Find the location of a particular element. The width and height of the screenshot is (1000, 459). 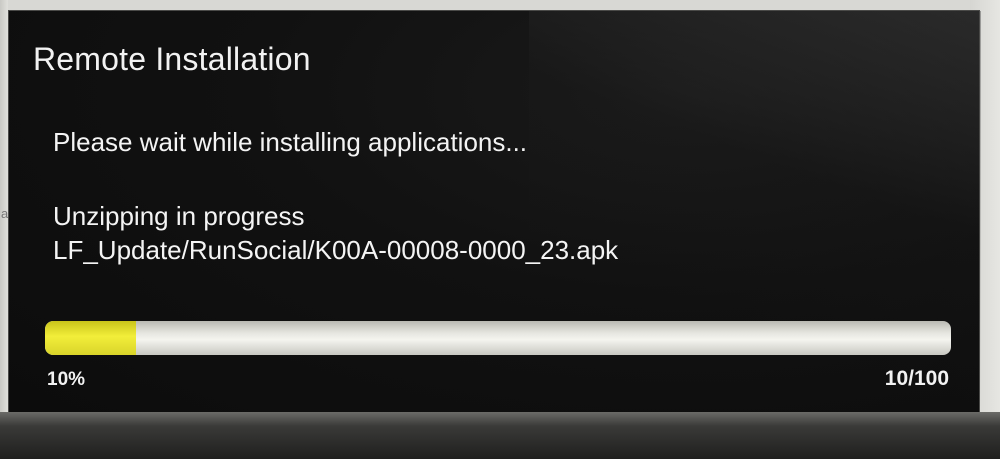

monitor-bezel-bottom is located at coordinates (500, 435).